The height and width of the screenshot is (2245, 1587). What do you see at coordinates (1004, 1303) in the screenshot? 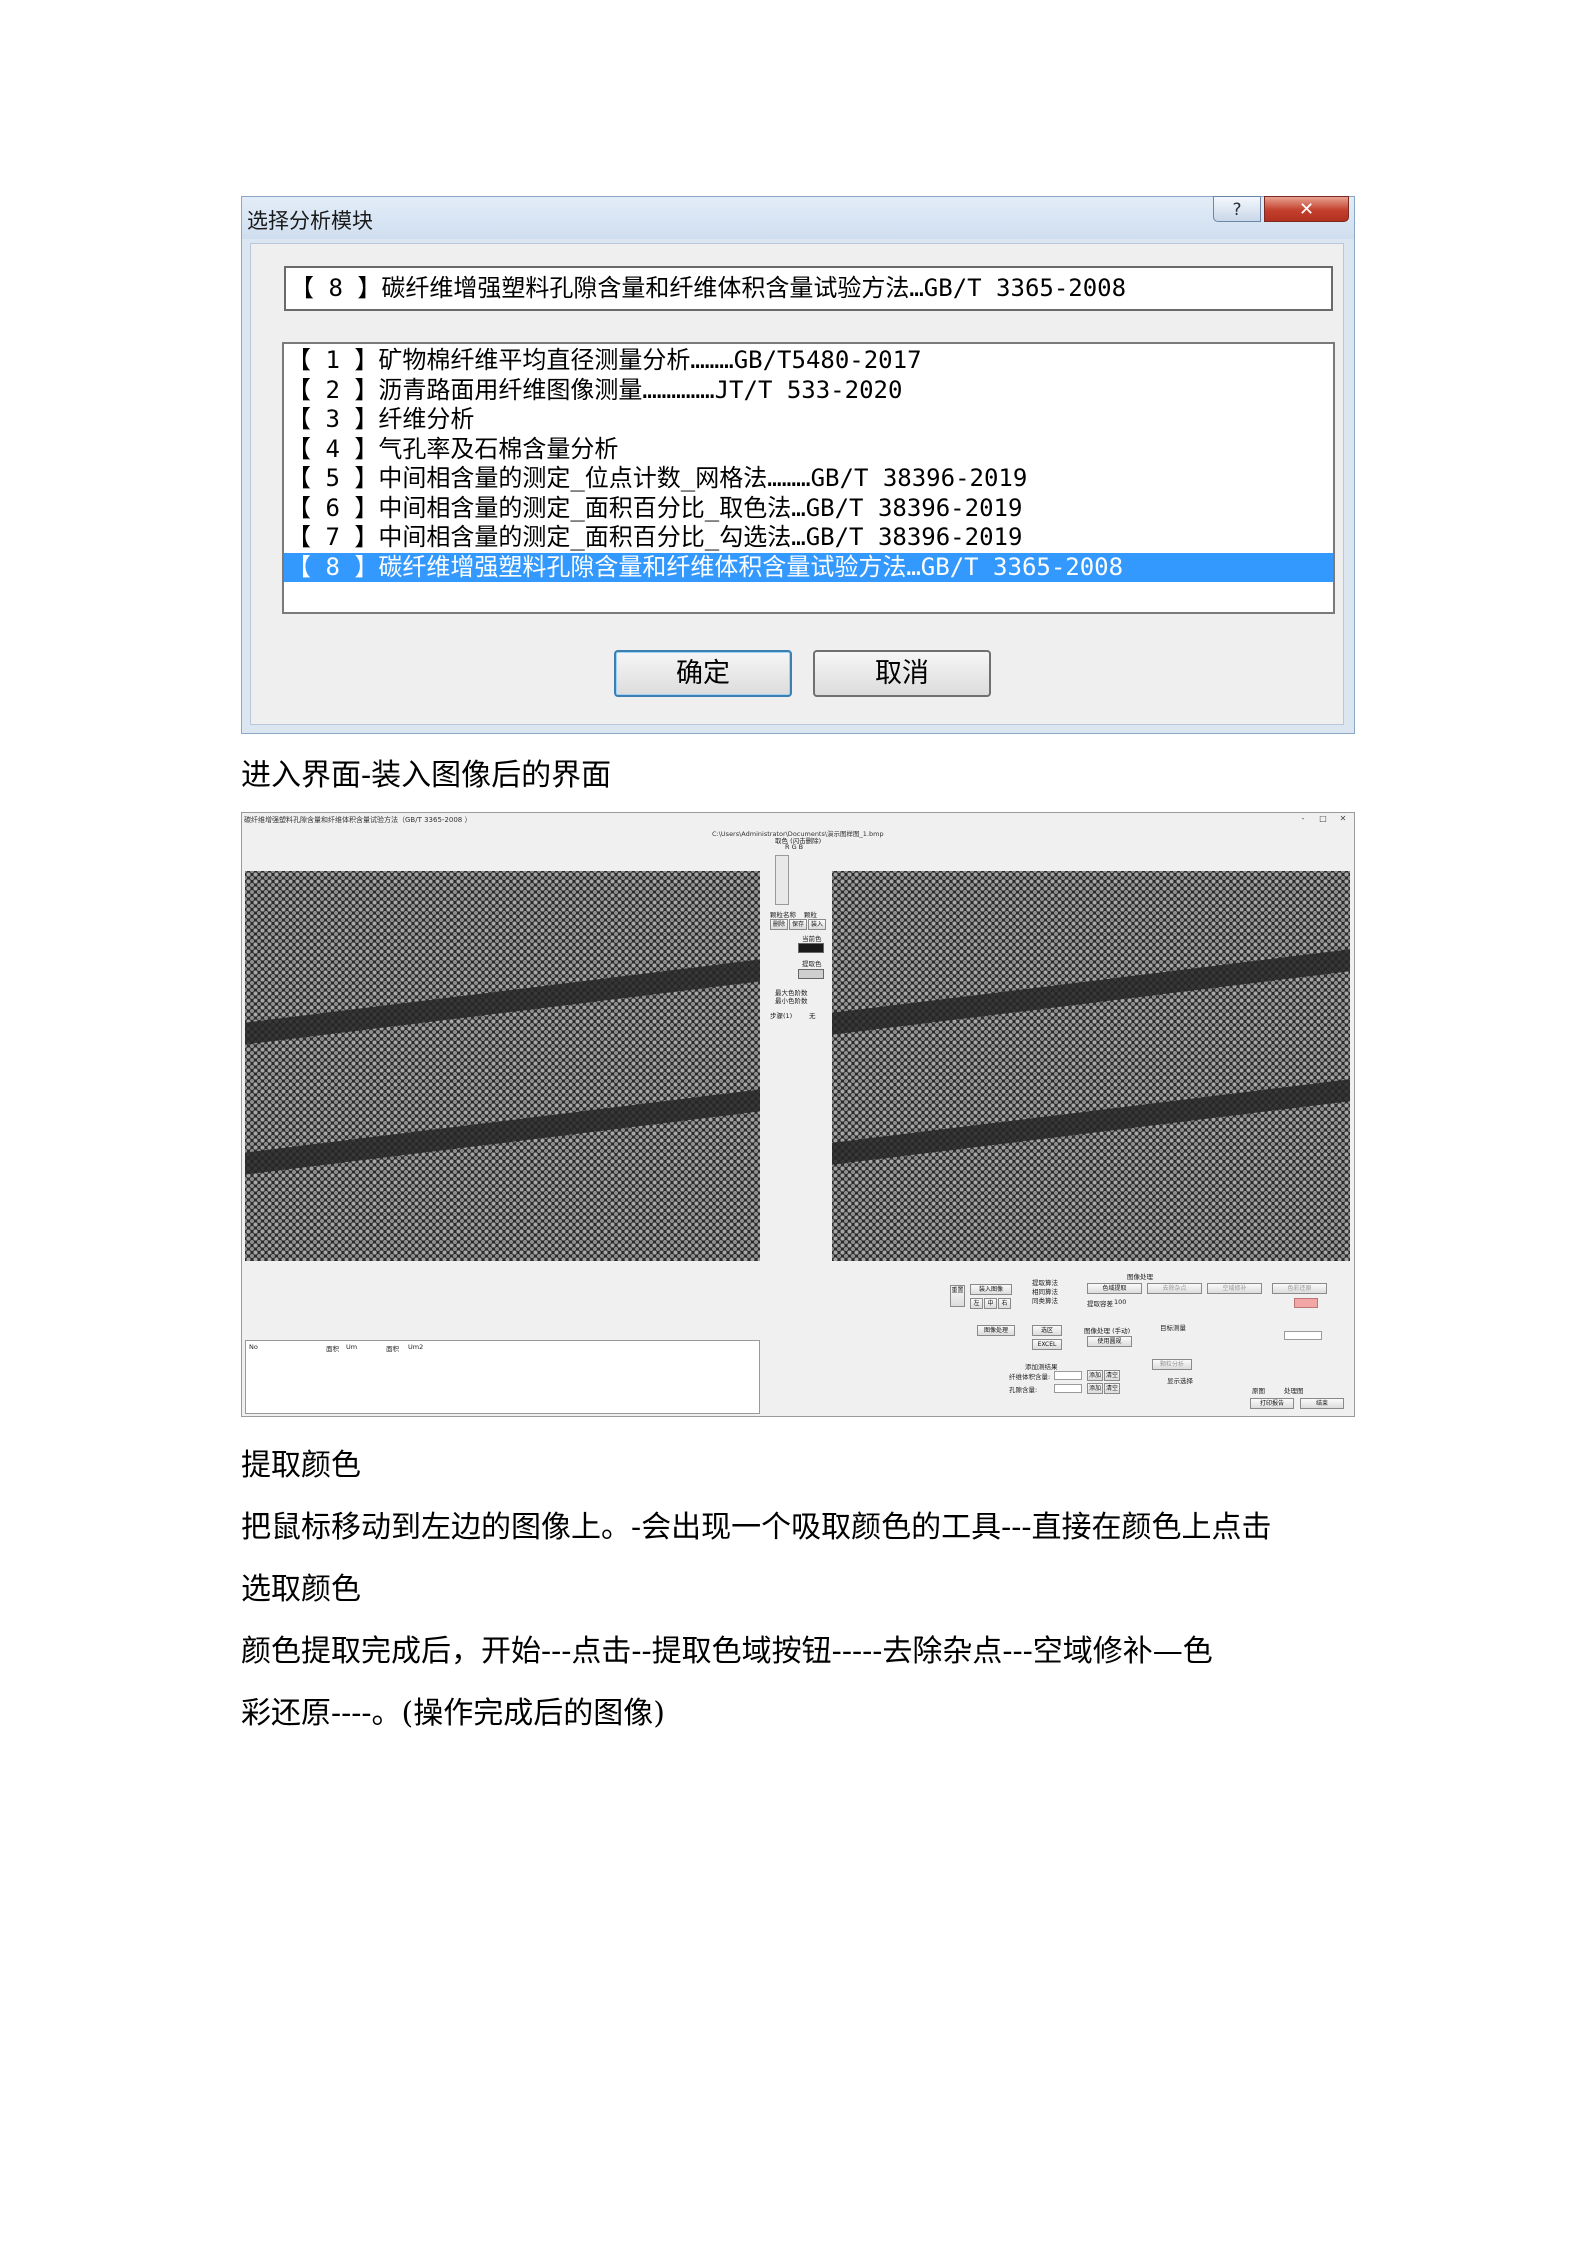
I see `zoom-right-button: 右` at bounding box center [1004, 1303].